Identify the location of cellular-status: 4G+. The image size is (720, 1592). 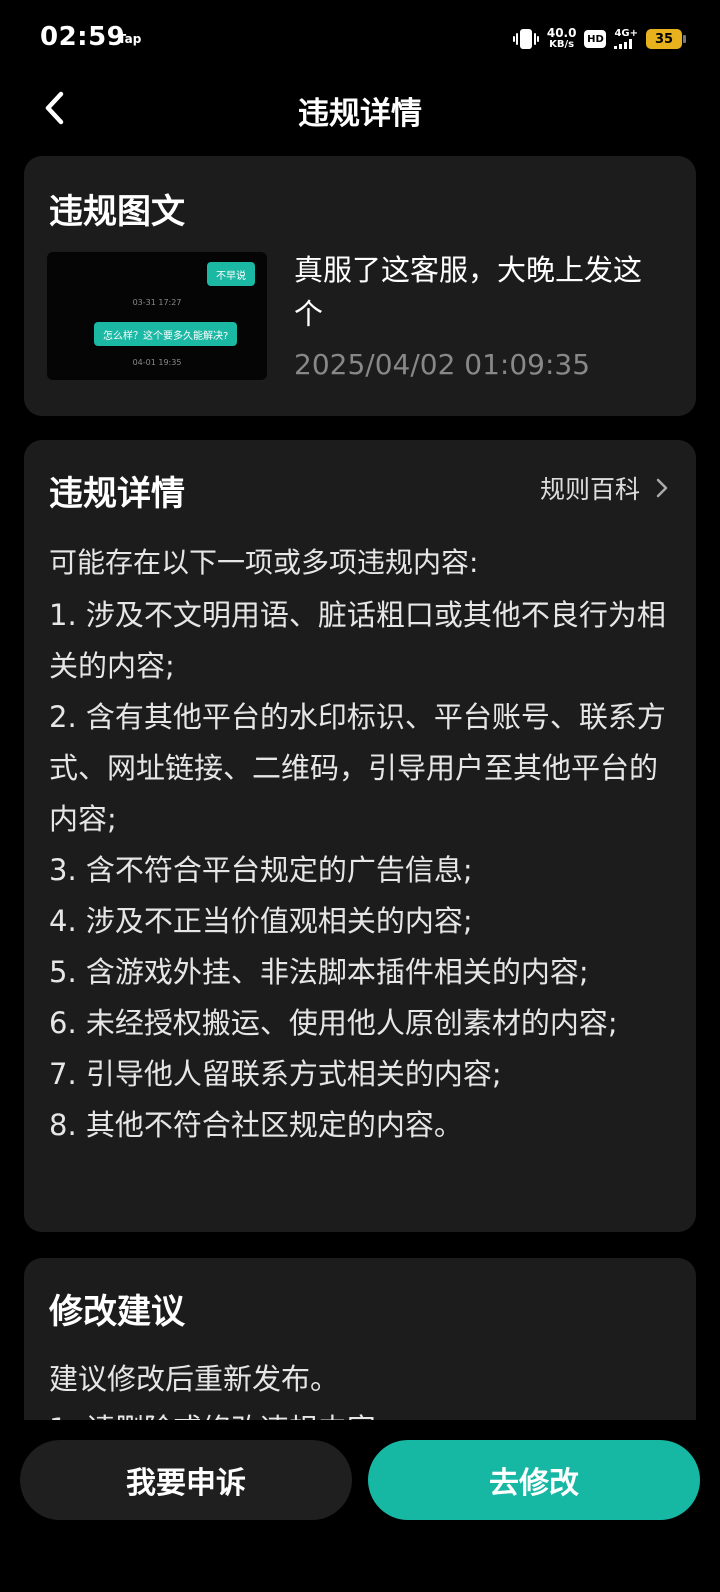
(626, 39).